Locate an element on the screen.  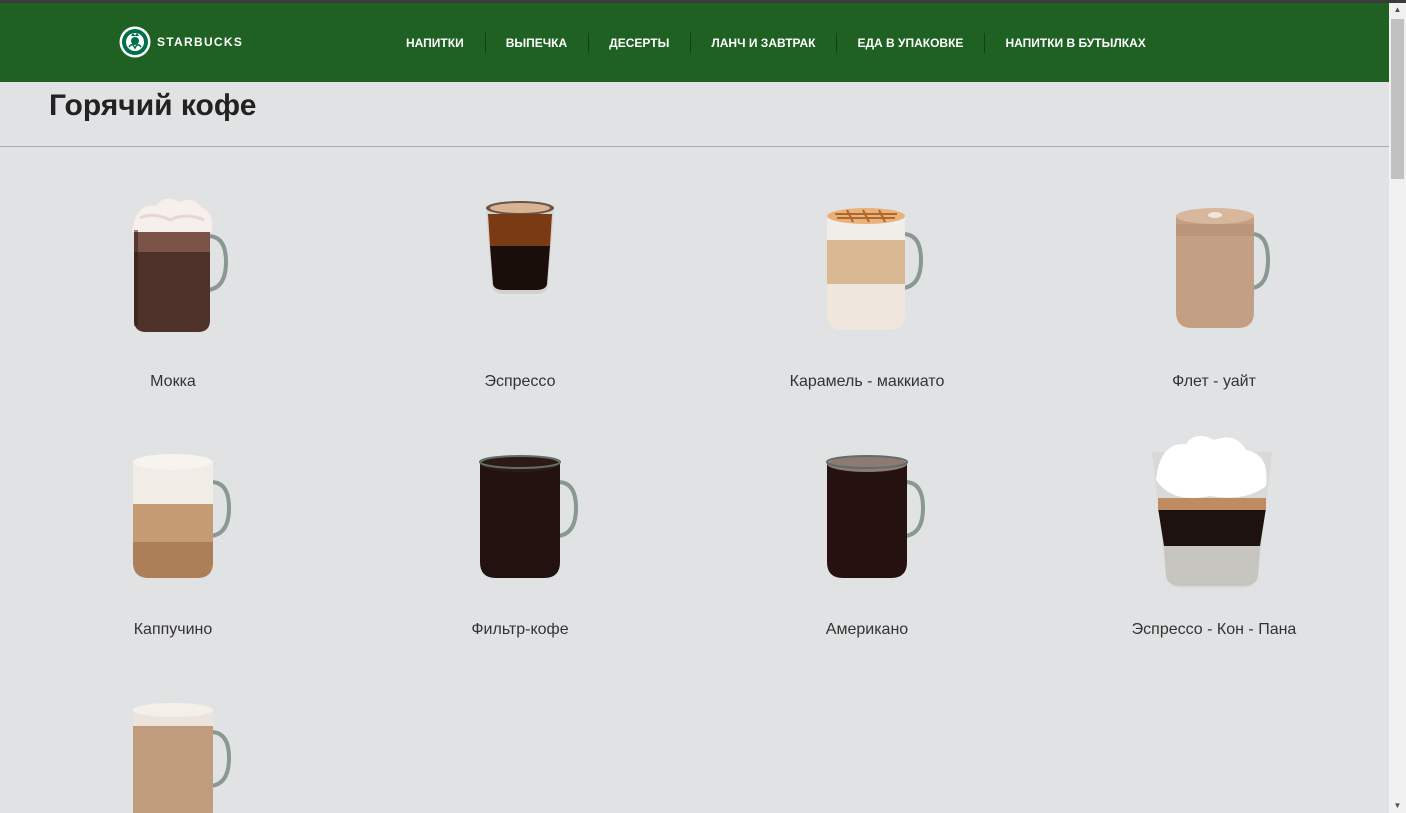
flat-white-mug-icon is located at coordinates (1223, 268).